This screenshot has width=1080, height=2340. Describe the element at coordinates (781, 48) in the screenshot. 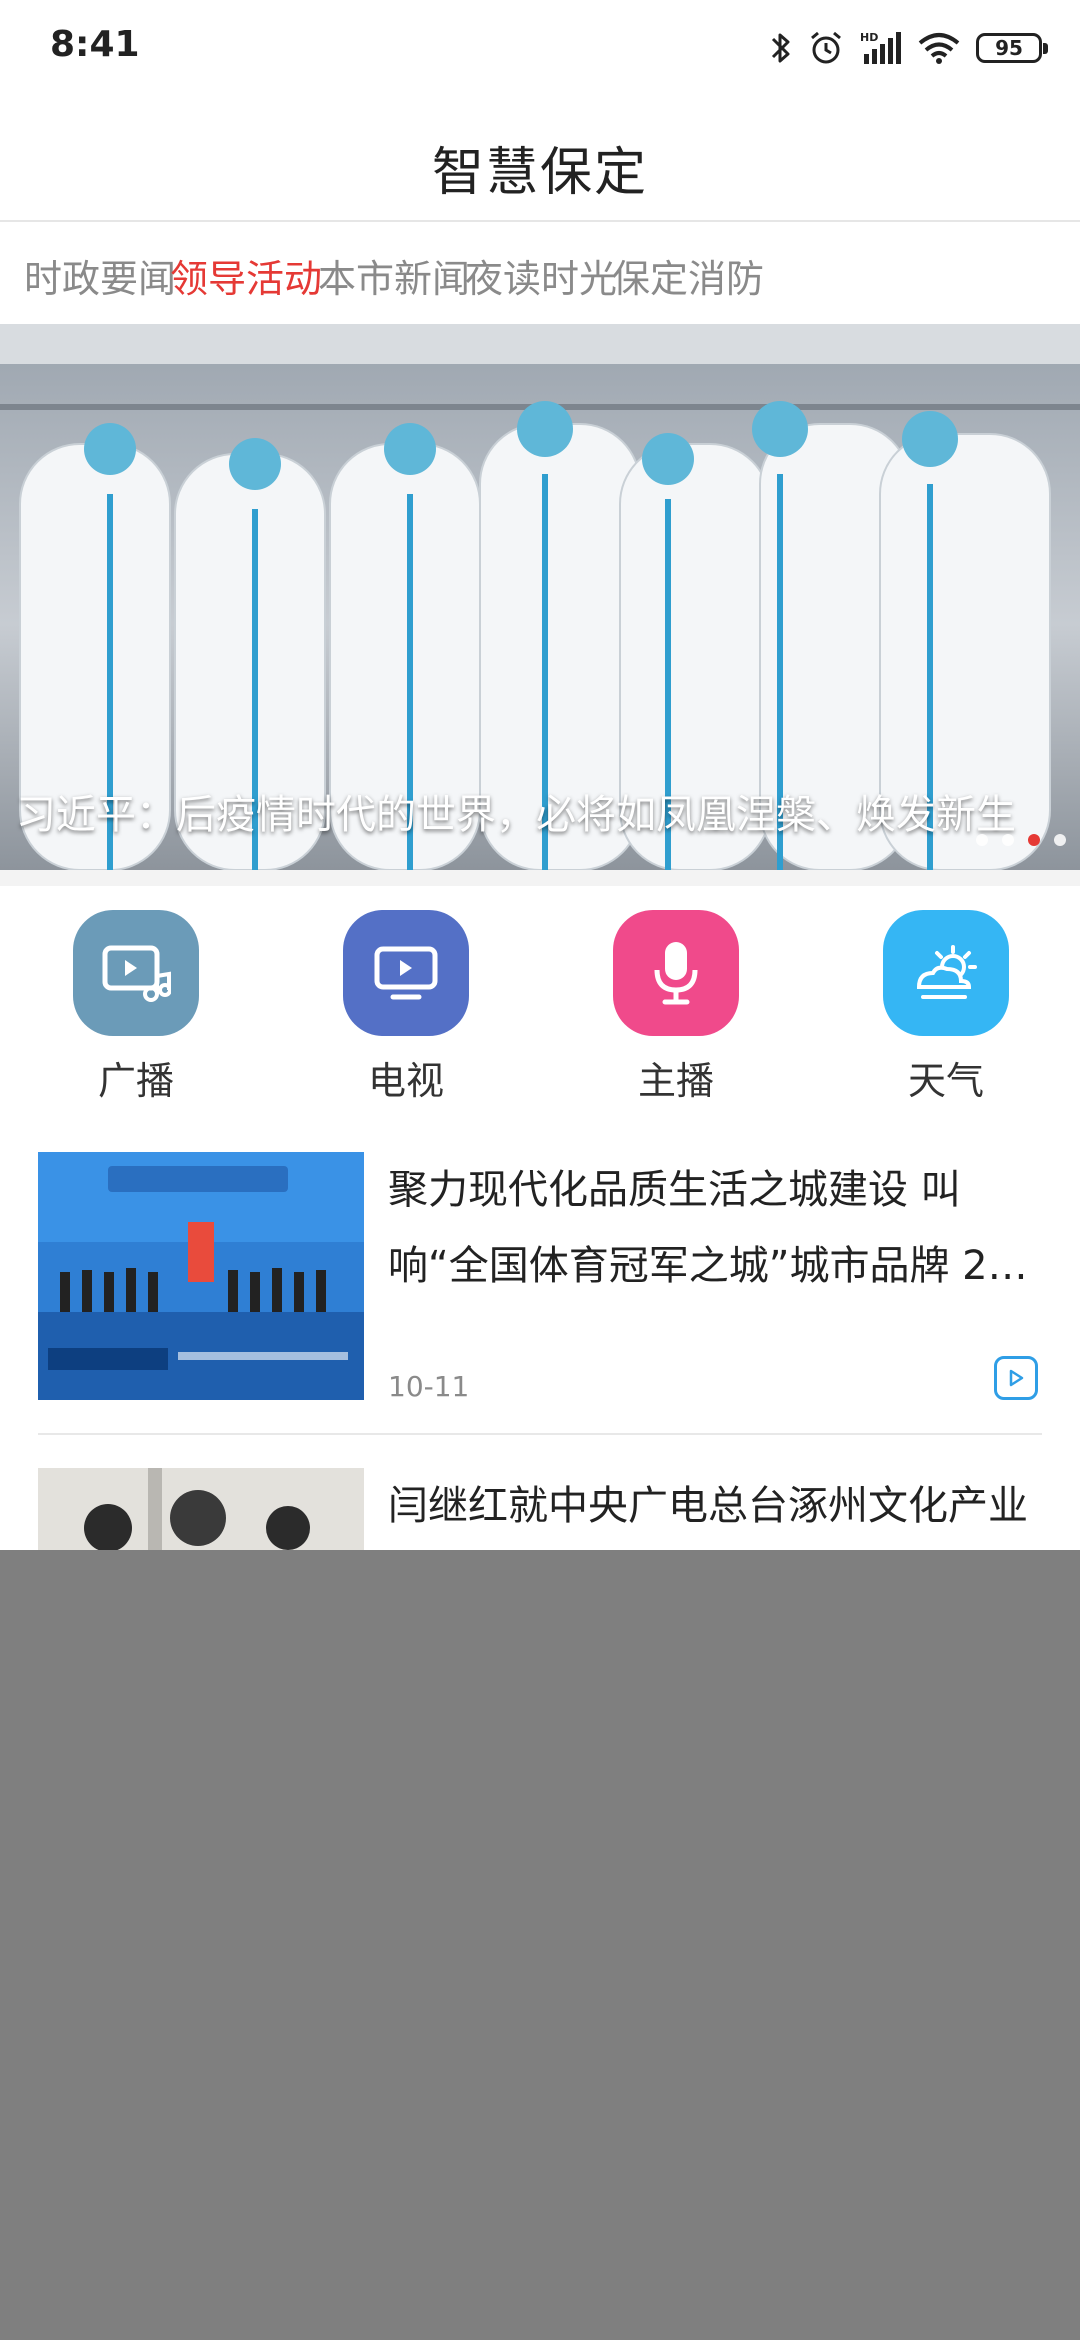

I see `bluetooth-icon` at that location.